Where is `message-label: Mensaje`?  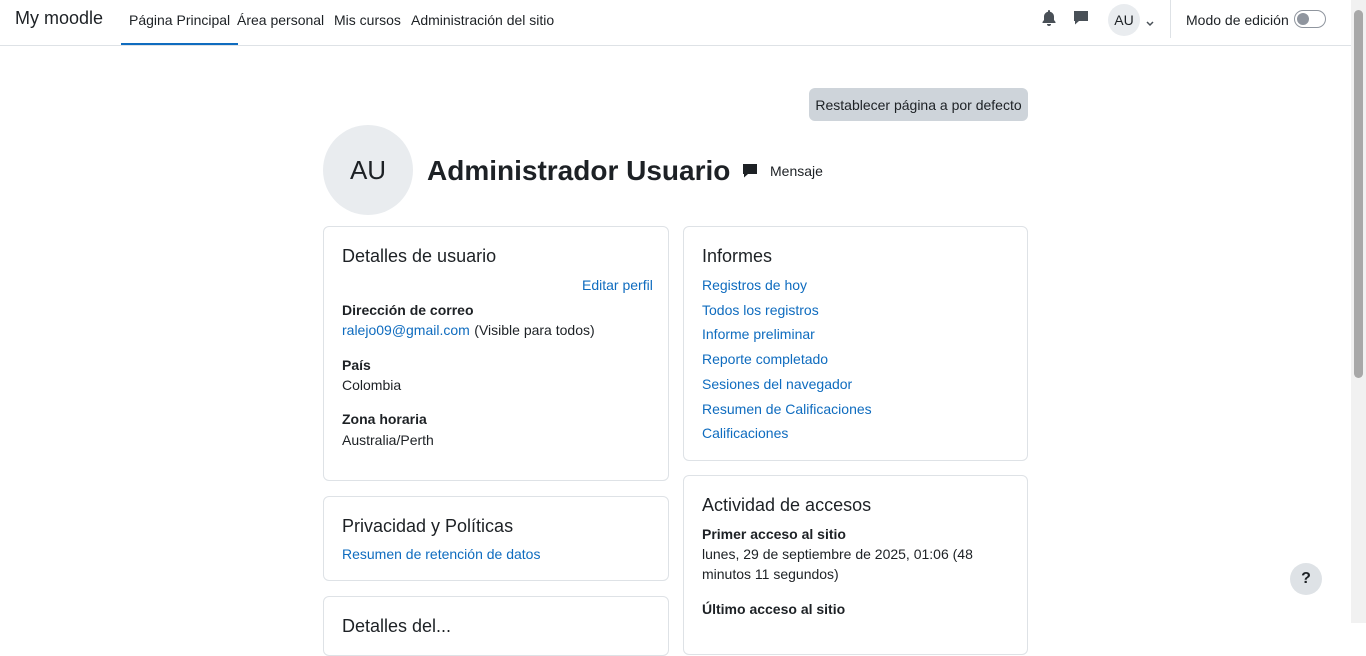 message-label: Mensaje is located at coordinates (796, 171).